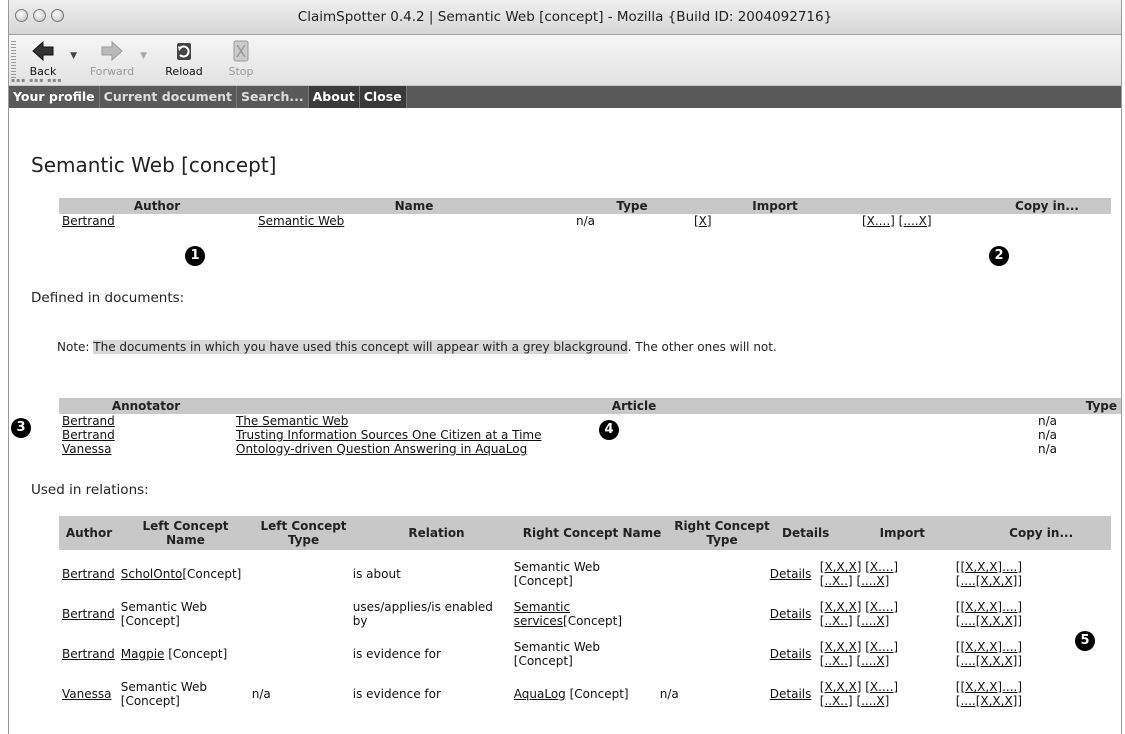  Describe the element at coordinates (878, 221) in the screenshot. I see `copy-in-link-1: [X....]` at that location.